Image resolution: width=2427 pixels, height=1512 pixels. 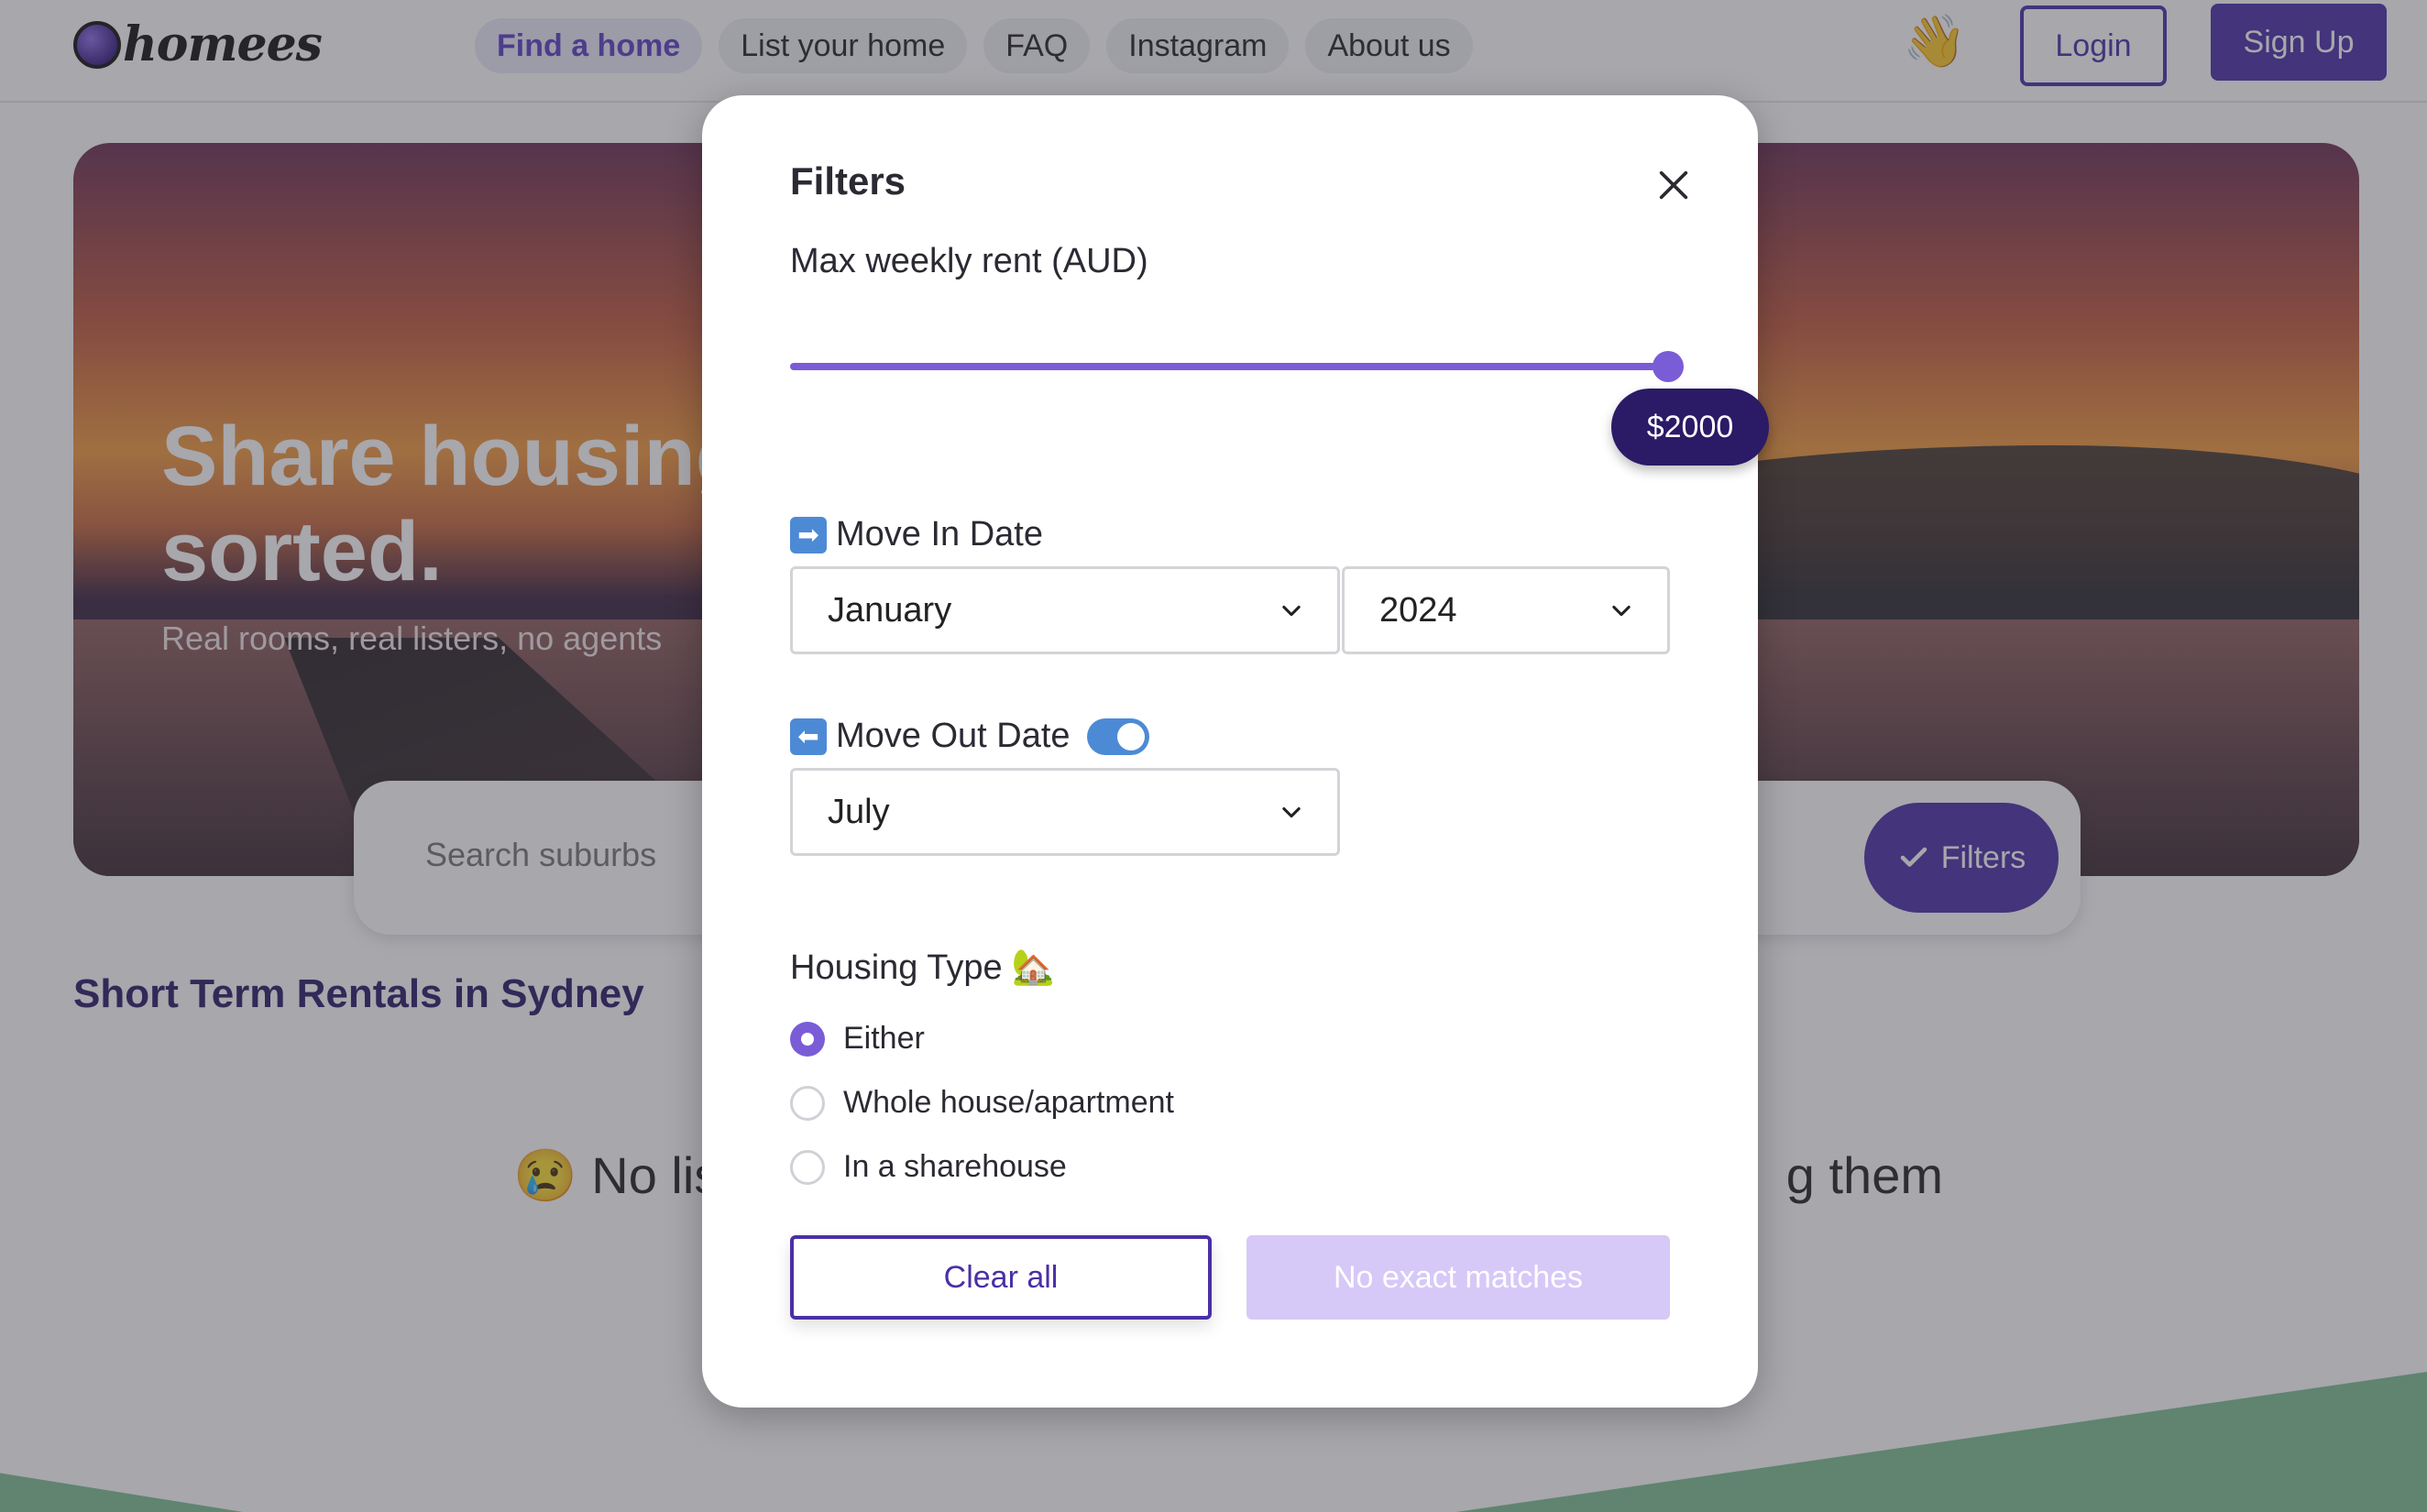 I want to click on radio-either, so click(x=807, y=1039).